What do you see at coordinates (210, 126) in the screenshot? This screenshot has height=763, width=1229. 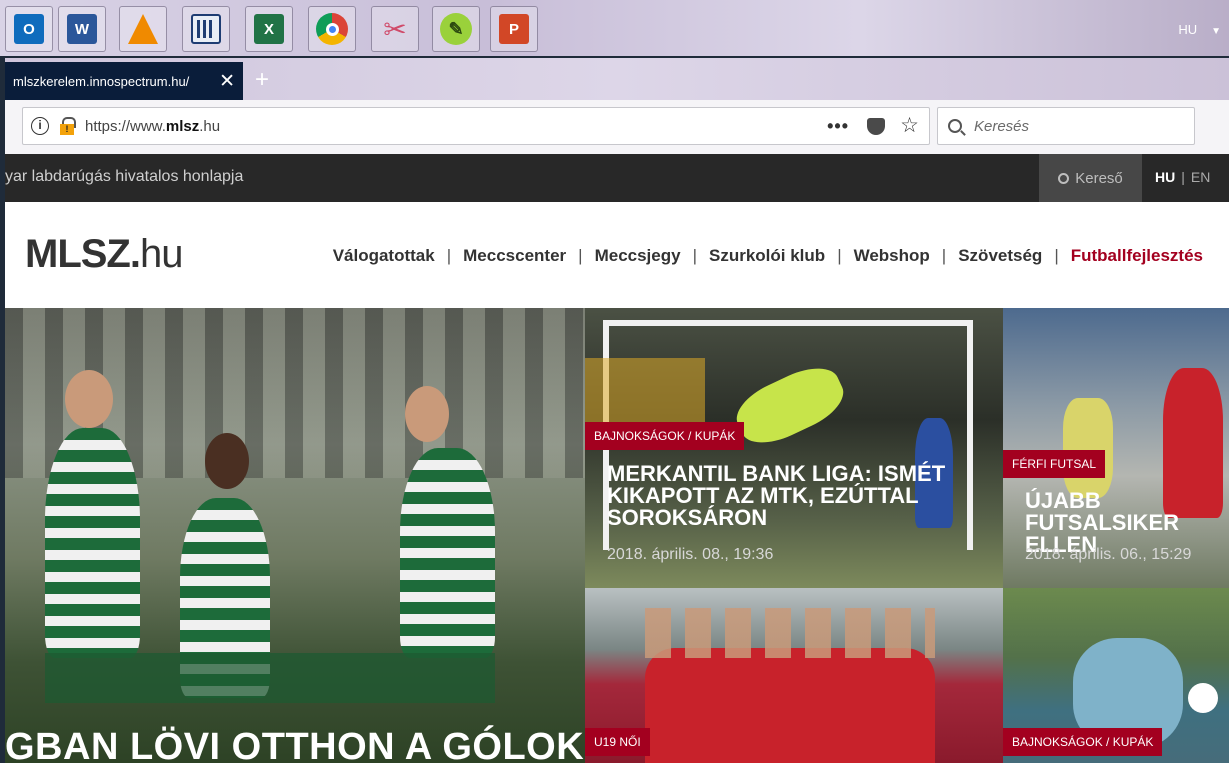 I see `url-suffix: .hu` at bounding box center [210, 126].